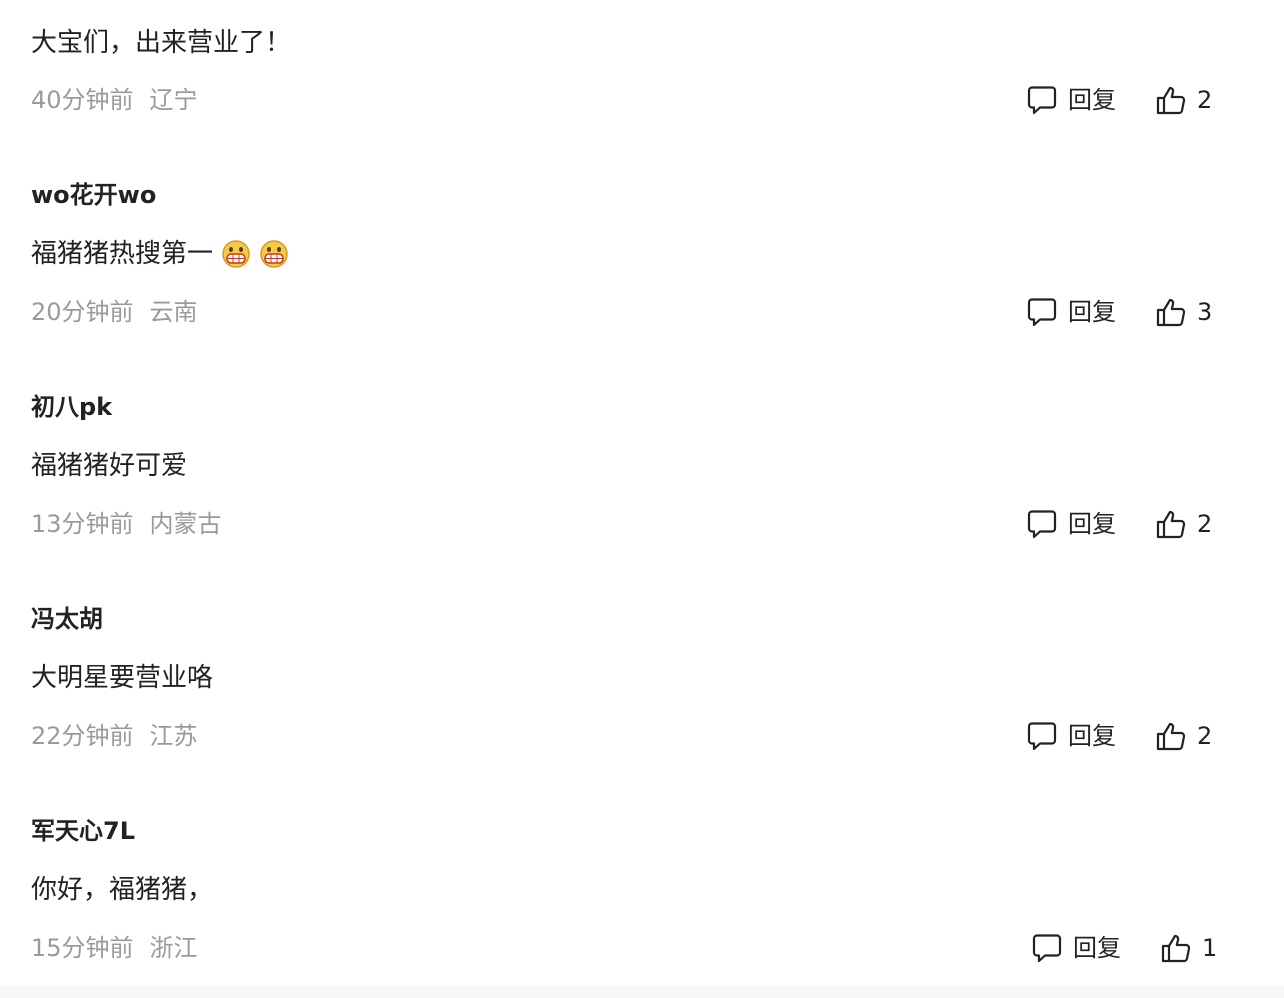  I want to click on like-button: 3, so click(1183, 312).